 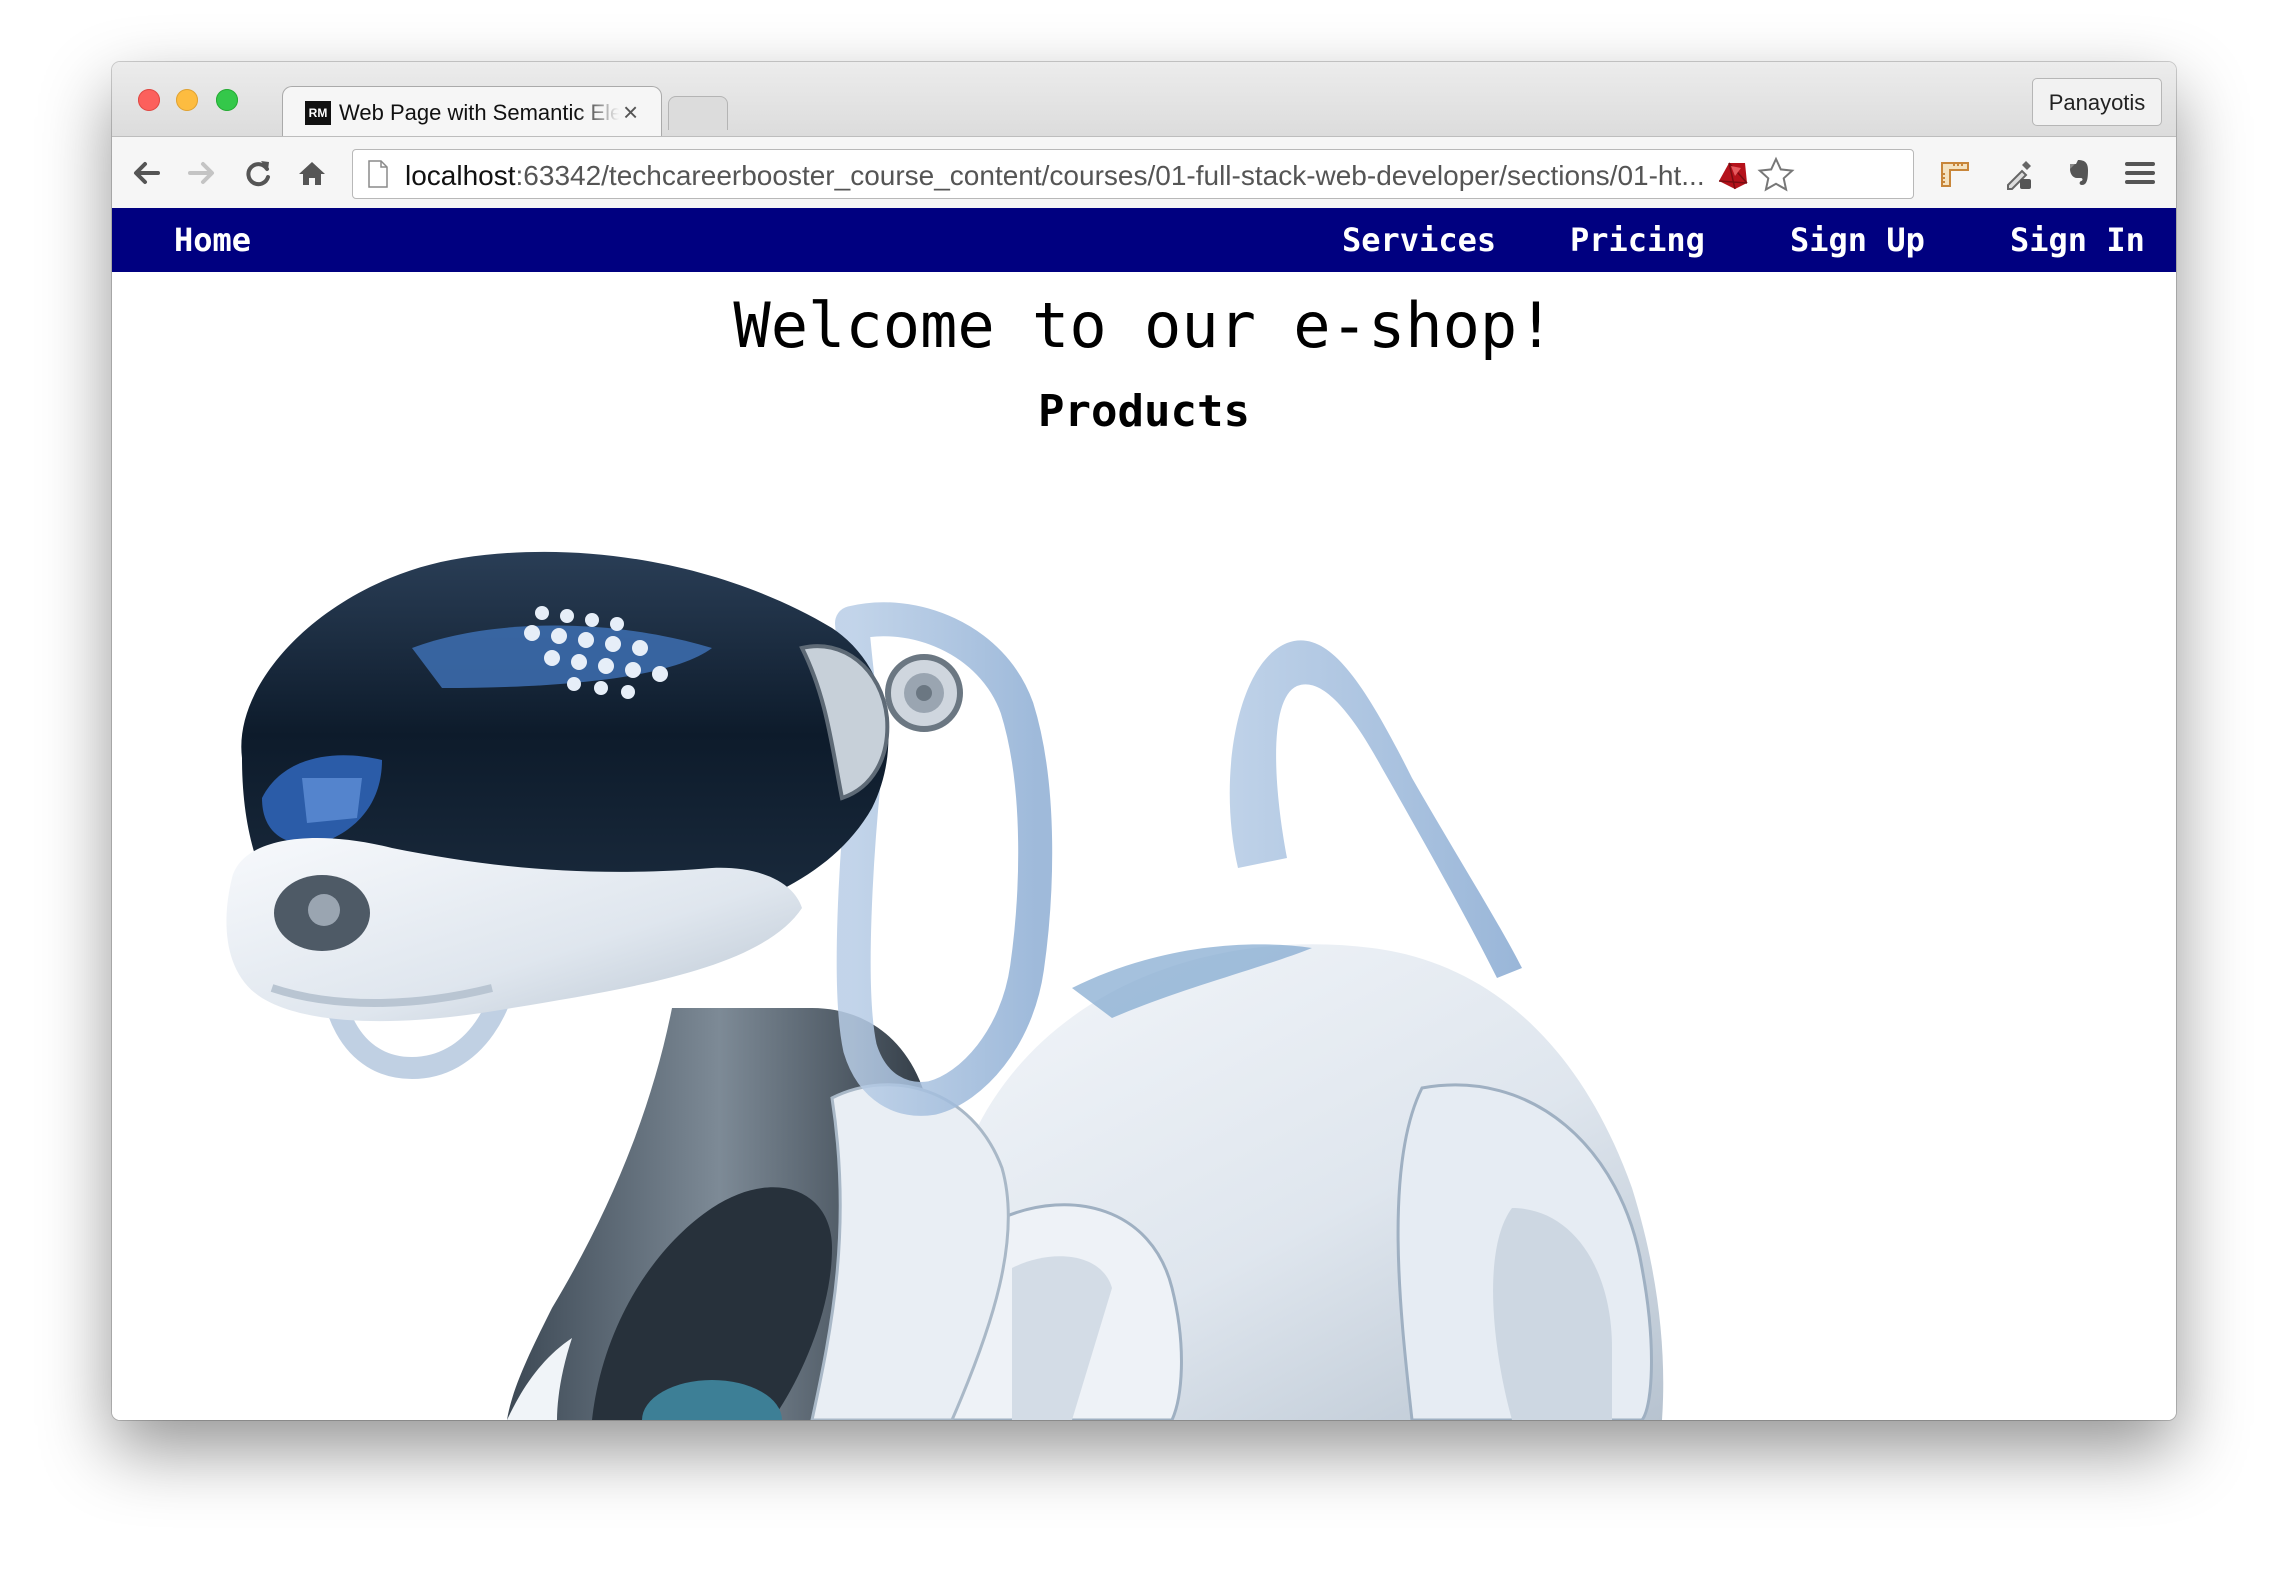 What do you see at coordinates (1144, 240) in the screenshot?
I see `site-nav-bar: Home Services Pricing Sign Up Sign In` at bounding box center [1144, 240].